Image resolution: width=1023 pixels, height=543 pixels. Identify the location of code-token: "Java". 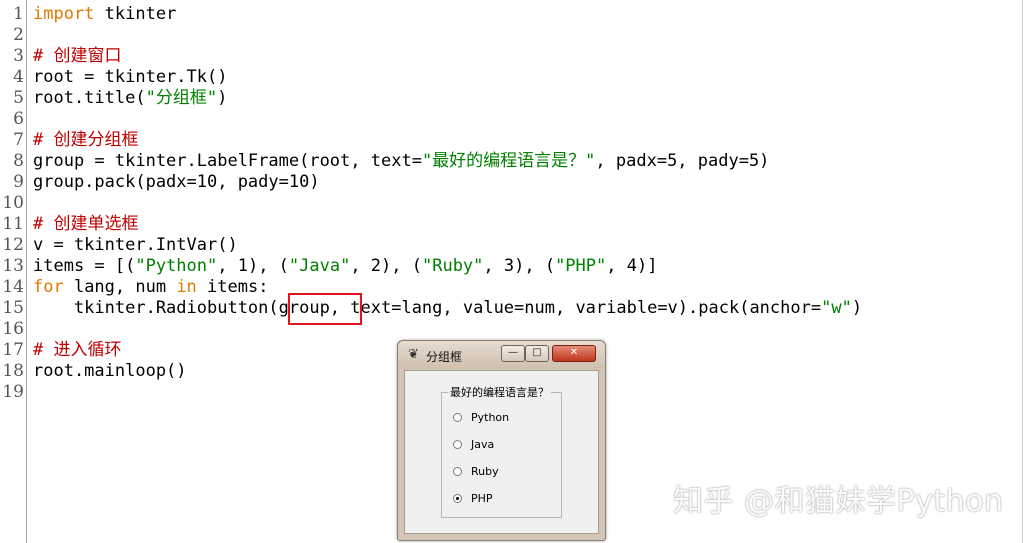
(319, 266).